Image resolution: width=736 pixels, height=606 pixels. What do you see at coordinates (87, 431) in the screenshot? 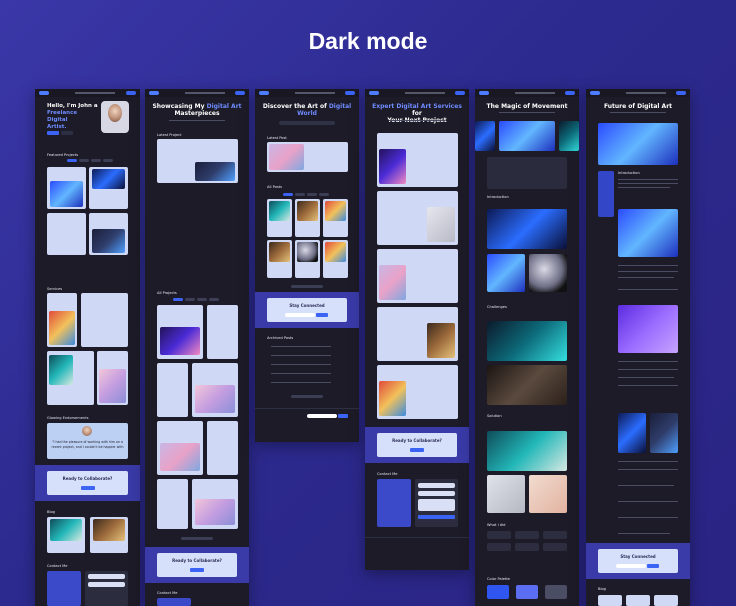
I see `testimonial-avatar` at bounding box center [87, 431].